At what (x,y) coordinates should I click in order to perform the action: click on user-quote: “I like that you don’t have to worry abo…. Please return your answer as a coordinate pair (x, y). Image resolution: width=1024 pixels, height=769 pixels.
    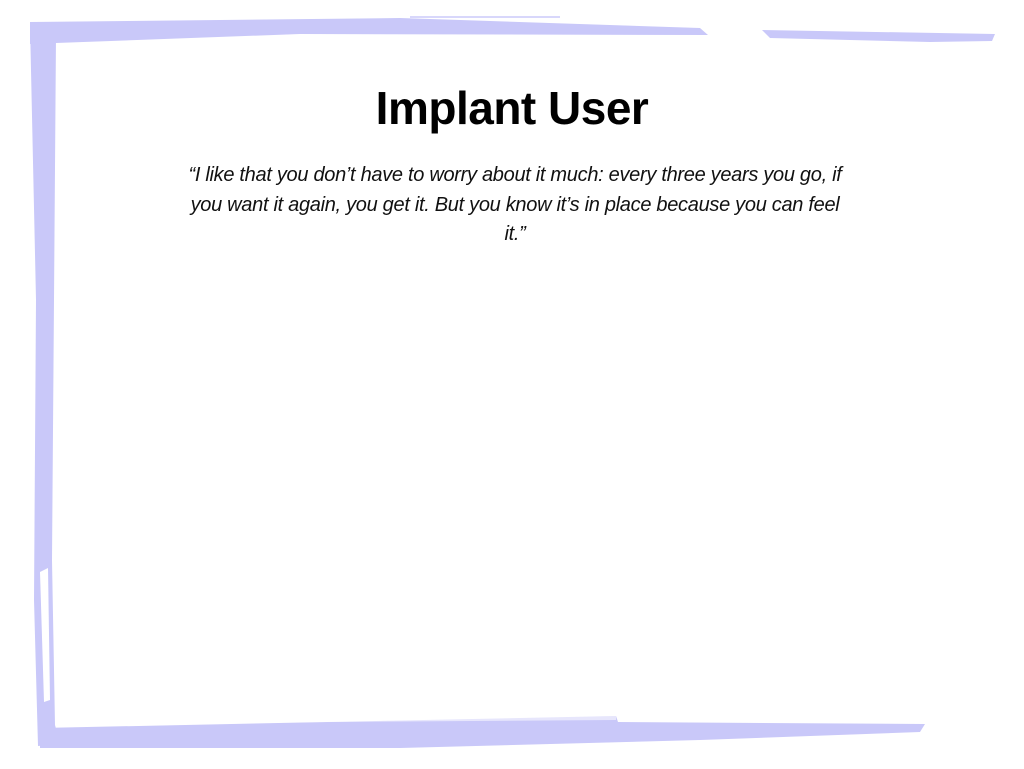
    Looking at the image, I should click on (515, 204).